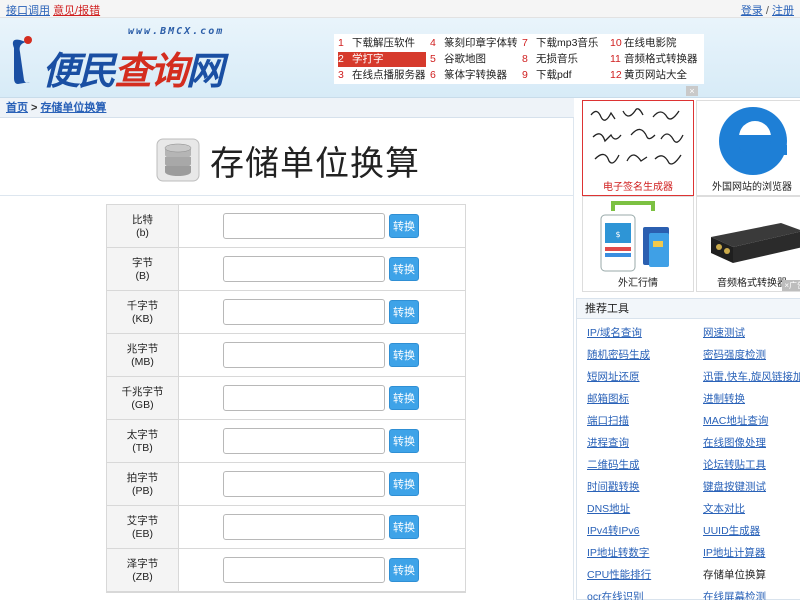 This screenshot has width=800, height=600. What do you see at coordinates (734, 442) in the screenshot?
I see `tool-link: 在线图像处理` at bounding box center [734, 442].